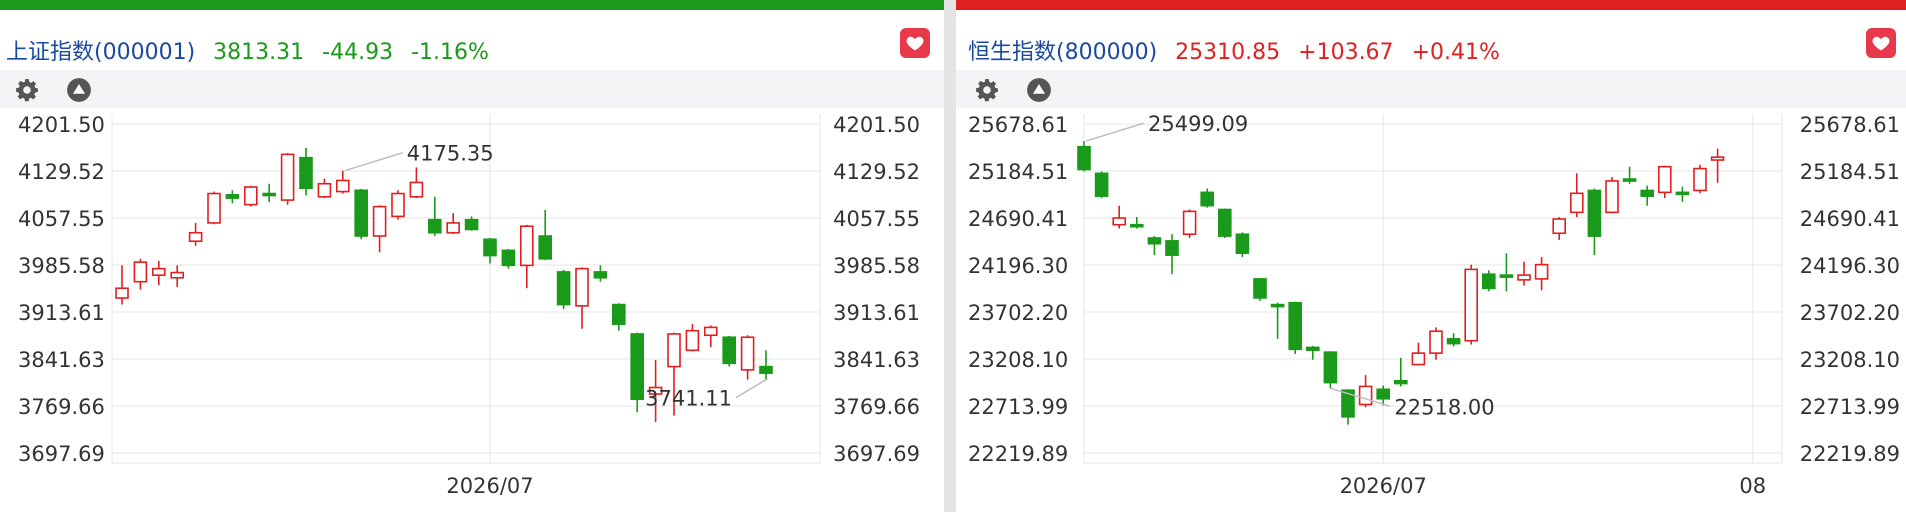  Describe the element at coordinates (1431, 89) in the screenshot. I see `chart-toolbar` at that location.